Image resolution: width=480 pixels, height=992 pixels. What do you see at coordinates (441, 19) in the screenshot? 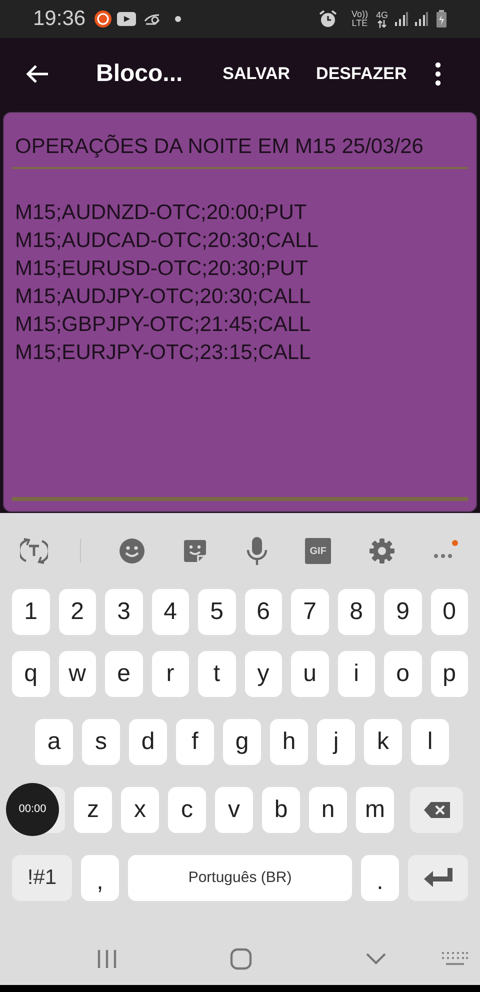
I see `battery-icon` at bounding box center [441, 19].